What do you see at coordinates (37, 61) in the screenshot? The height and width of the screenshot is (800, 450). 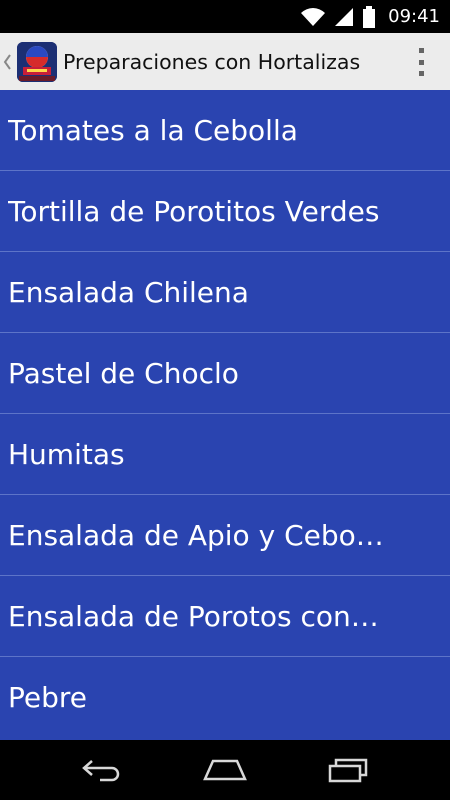 I see `recipes-app-icon` at bounding box center [37, 61].